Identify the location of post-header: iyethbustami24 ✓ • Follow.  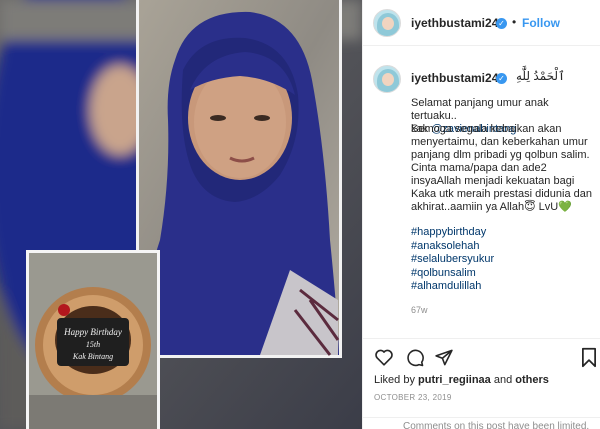
(481, 23).